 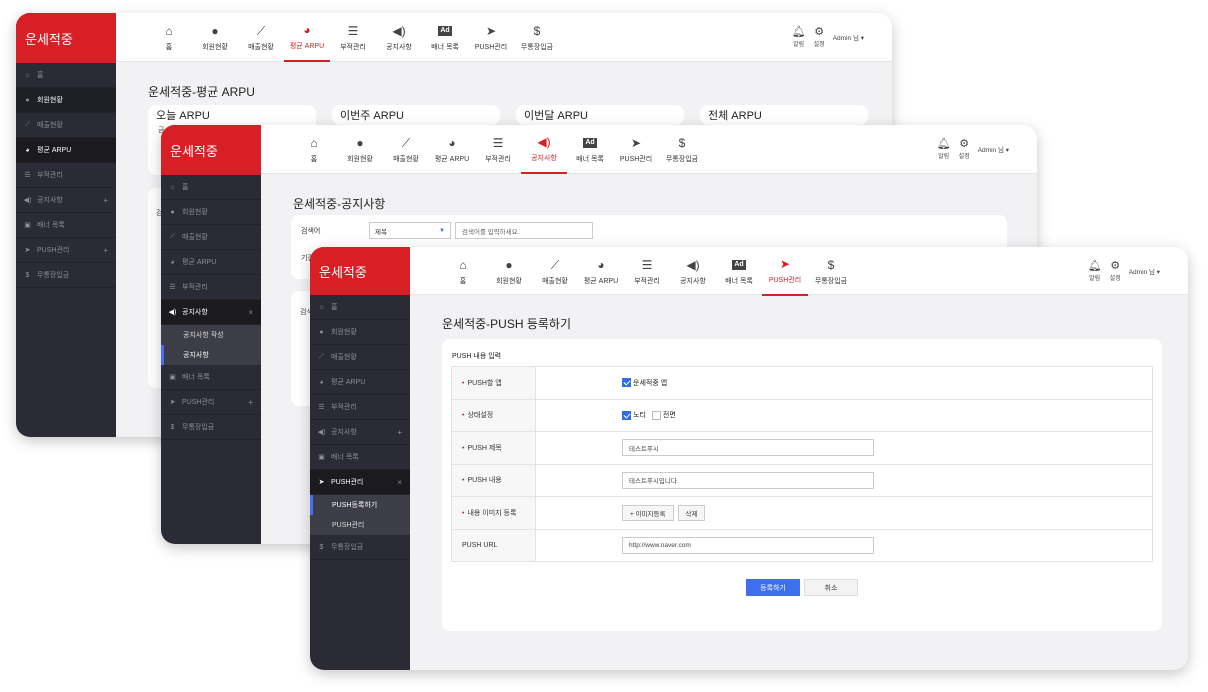 I want to click on sidebar-item-send: ➤ PUSH관리 ×, so click(x=360, y=482).